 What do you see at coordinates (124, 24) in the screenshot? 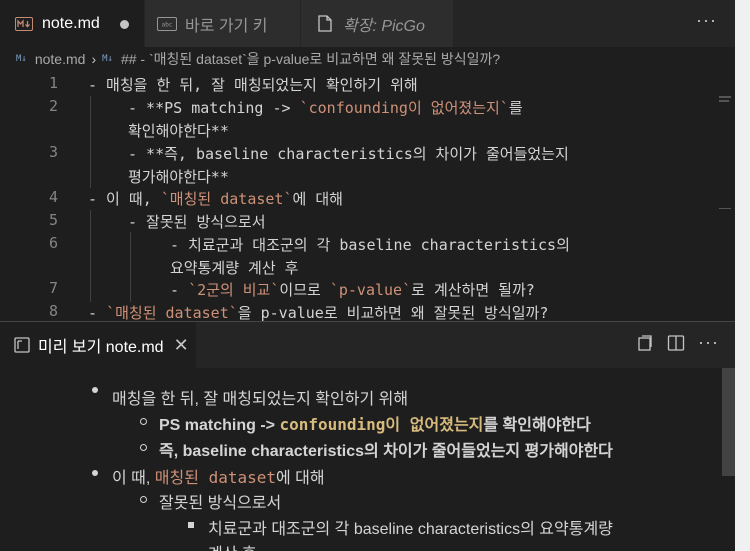
I see `unsaved-indicator-icon` at bounding box center [124, 24].